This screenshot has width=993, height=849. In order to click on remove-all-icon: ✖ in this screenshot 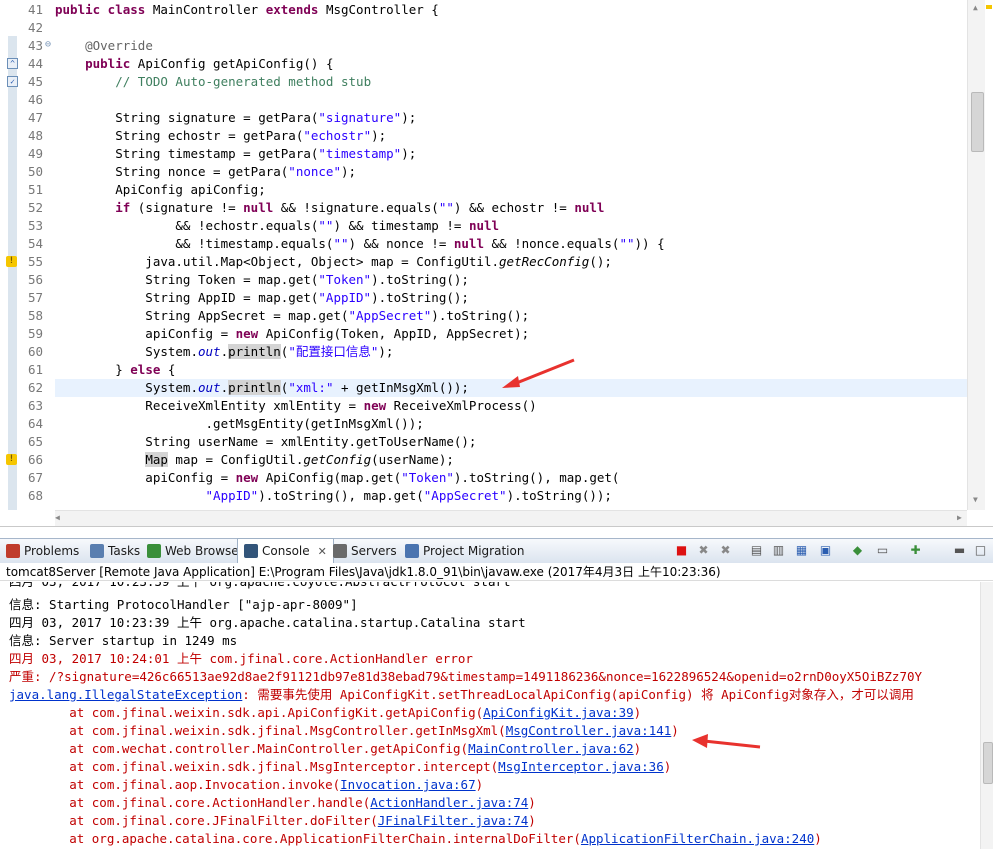, I will do `click(725, 550)`.